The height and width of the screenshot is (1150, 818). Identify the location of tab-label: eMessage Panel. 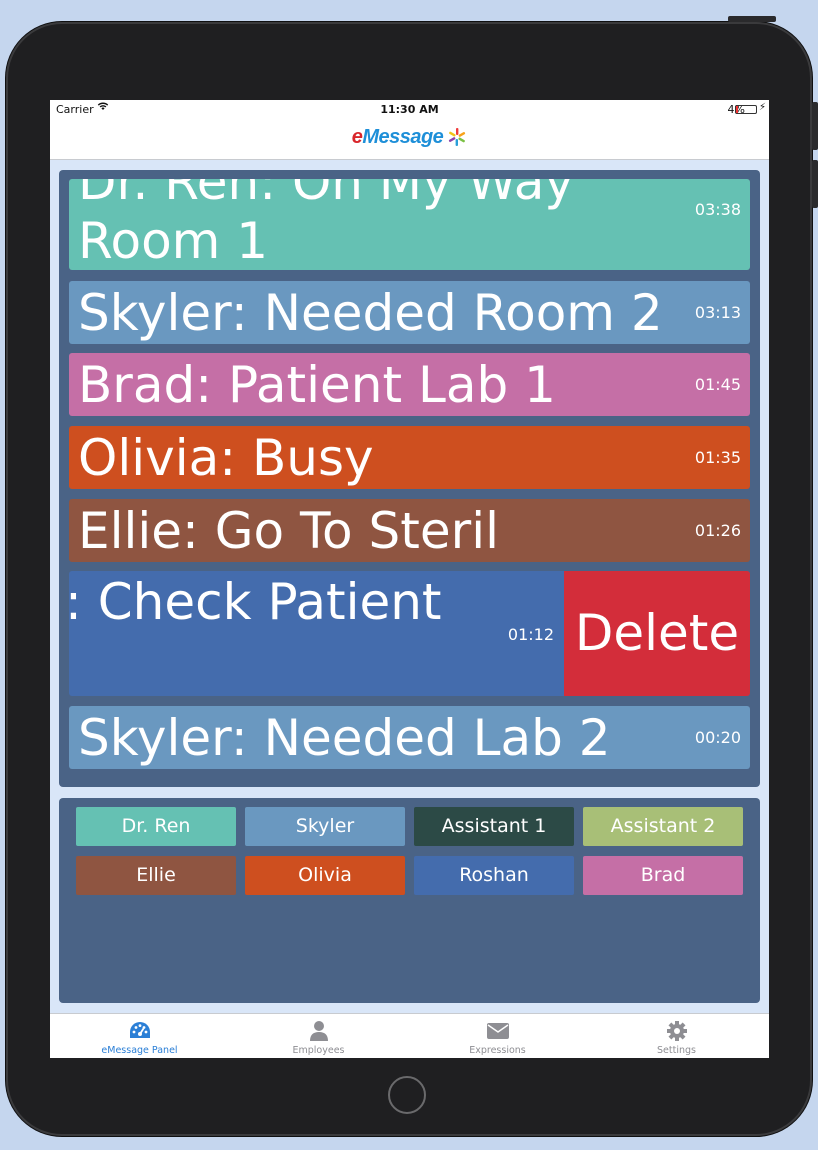
(139, 1050).